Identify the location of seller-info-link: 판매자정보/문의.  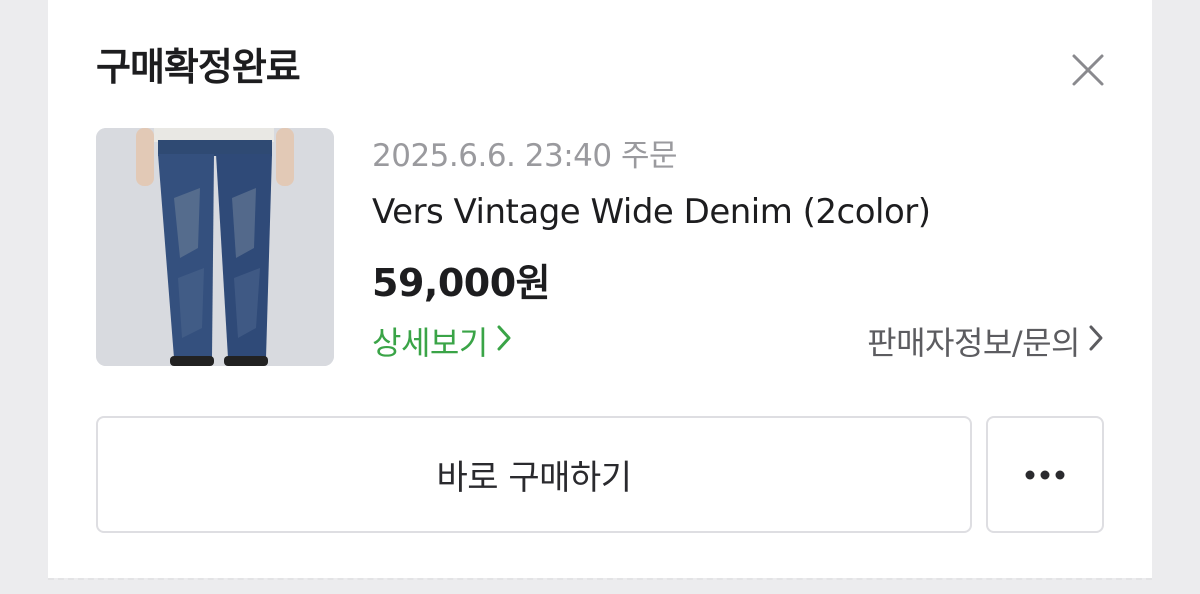
(985, 341).